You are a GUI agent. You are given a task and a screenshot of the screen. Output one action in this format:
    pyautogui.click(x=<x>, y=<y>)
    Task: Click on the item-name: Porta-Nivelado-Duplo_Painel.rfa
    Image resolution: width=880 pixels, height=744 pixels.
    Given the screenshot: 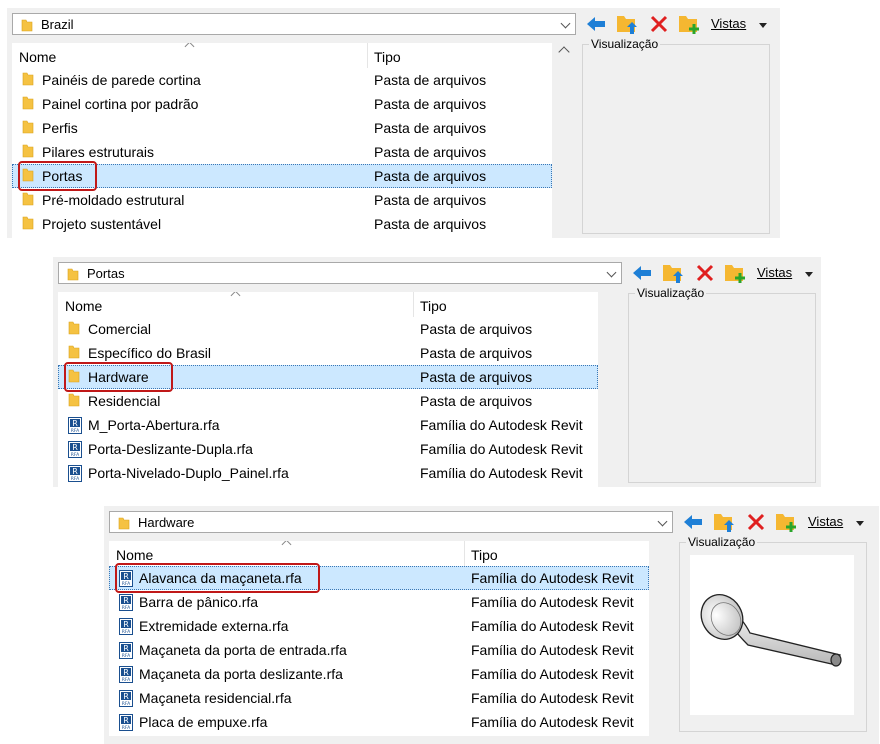 What is the action you would take?
    pyautogui.click(x=188, y=473)
    